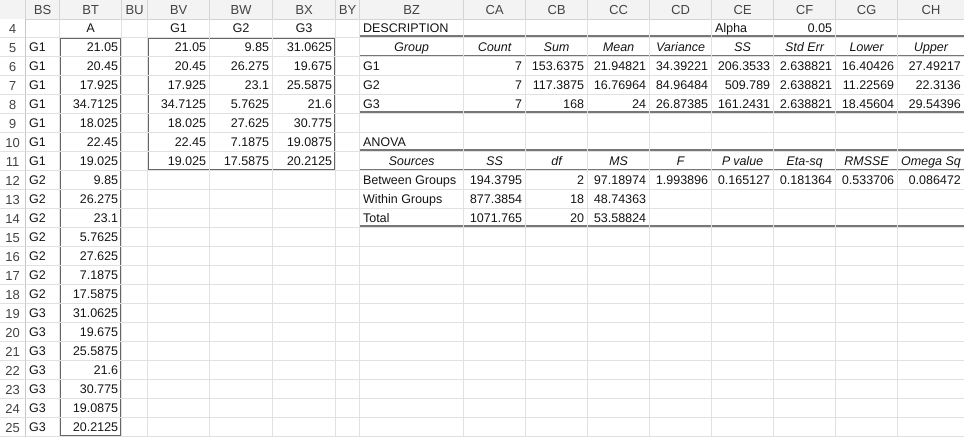 Image resolution: width=964 pixels, height=439 pixels. What do you see at coordinates (13, 161) in the screenshot?
I see `row-header: 11` at bounding box center [13, 161].